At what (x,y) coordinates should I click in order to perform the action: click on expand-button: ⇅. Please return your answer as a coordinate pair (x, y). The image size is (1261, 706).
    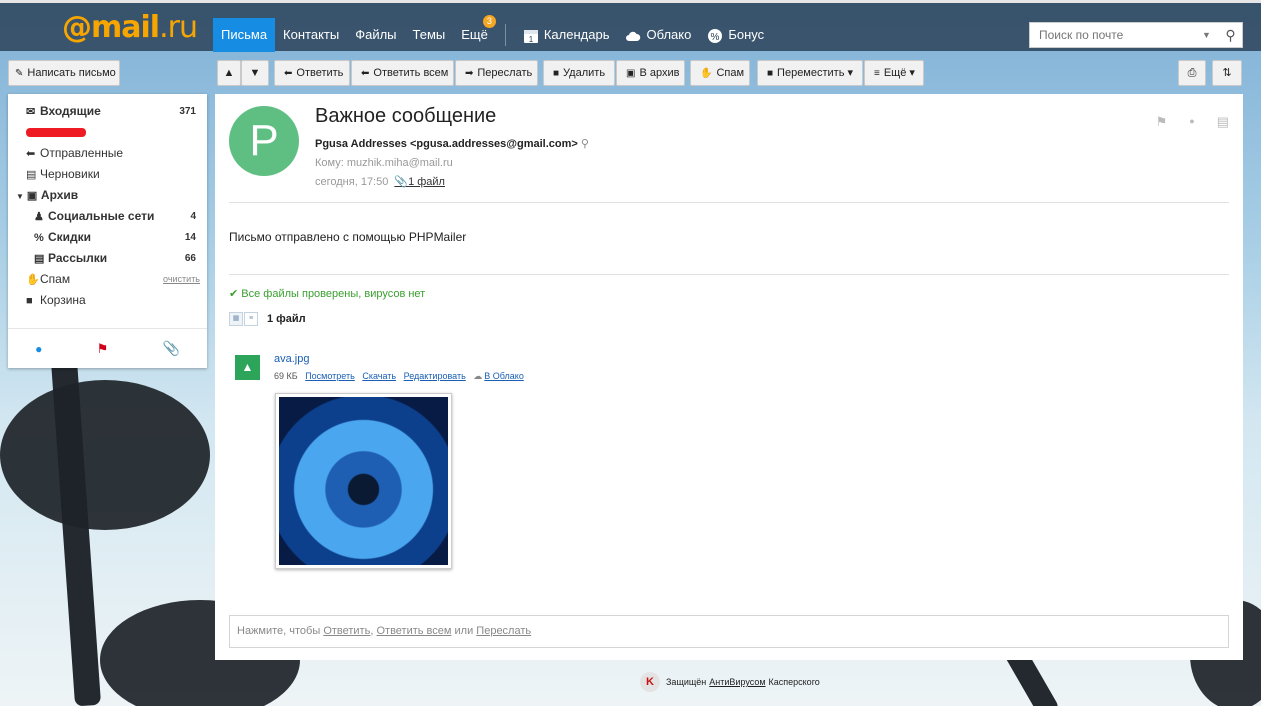
    Looking at the image, I should click on (1227, 73).